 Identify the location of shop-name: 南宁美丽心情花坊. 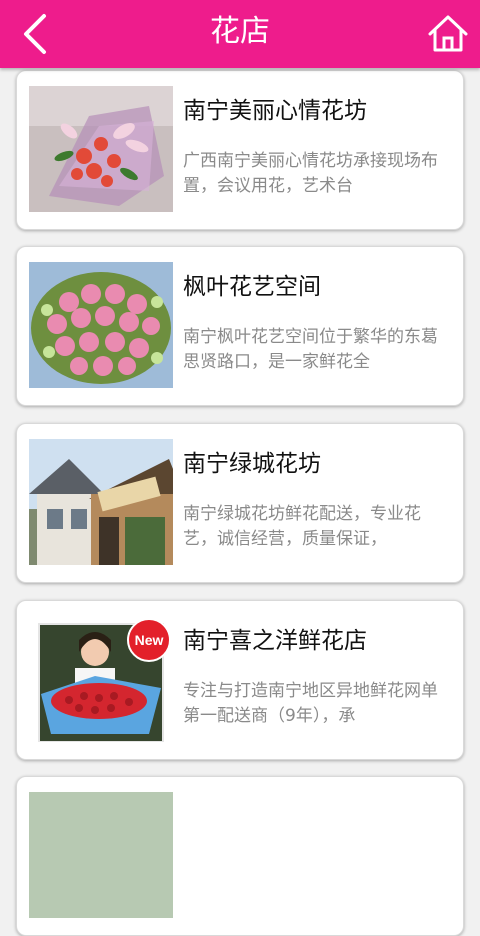
(275, 111).